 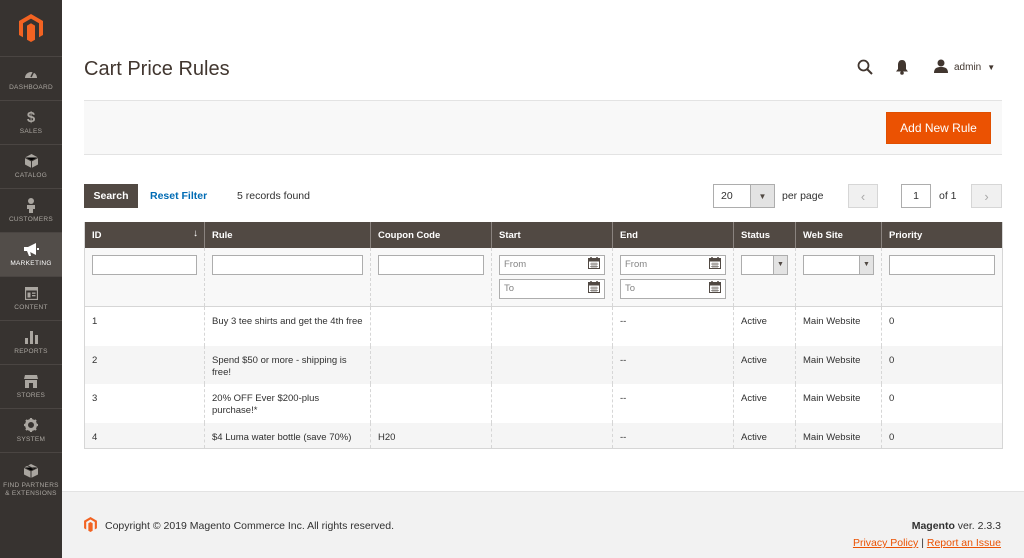 I want to click on column-header-start: Start, so click(x=552, y=235).